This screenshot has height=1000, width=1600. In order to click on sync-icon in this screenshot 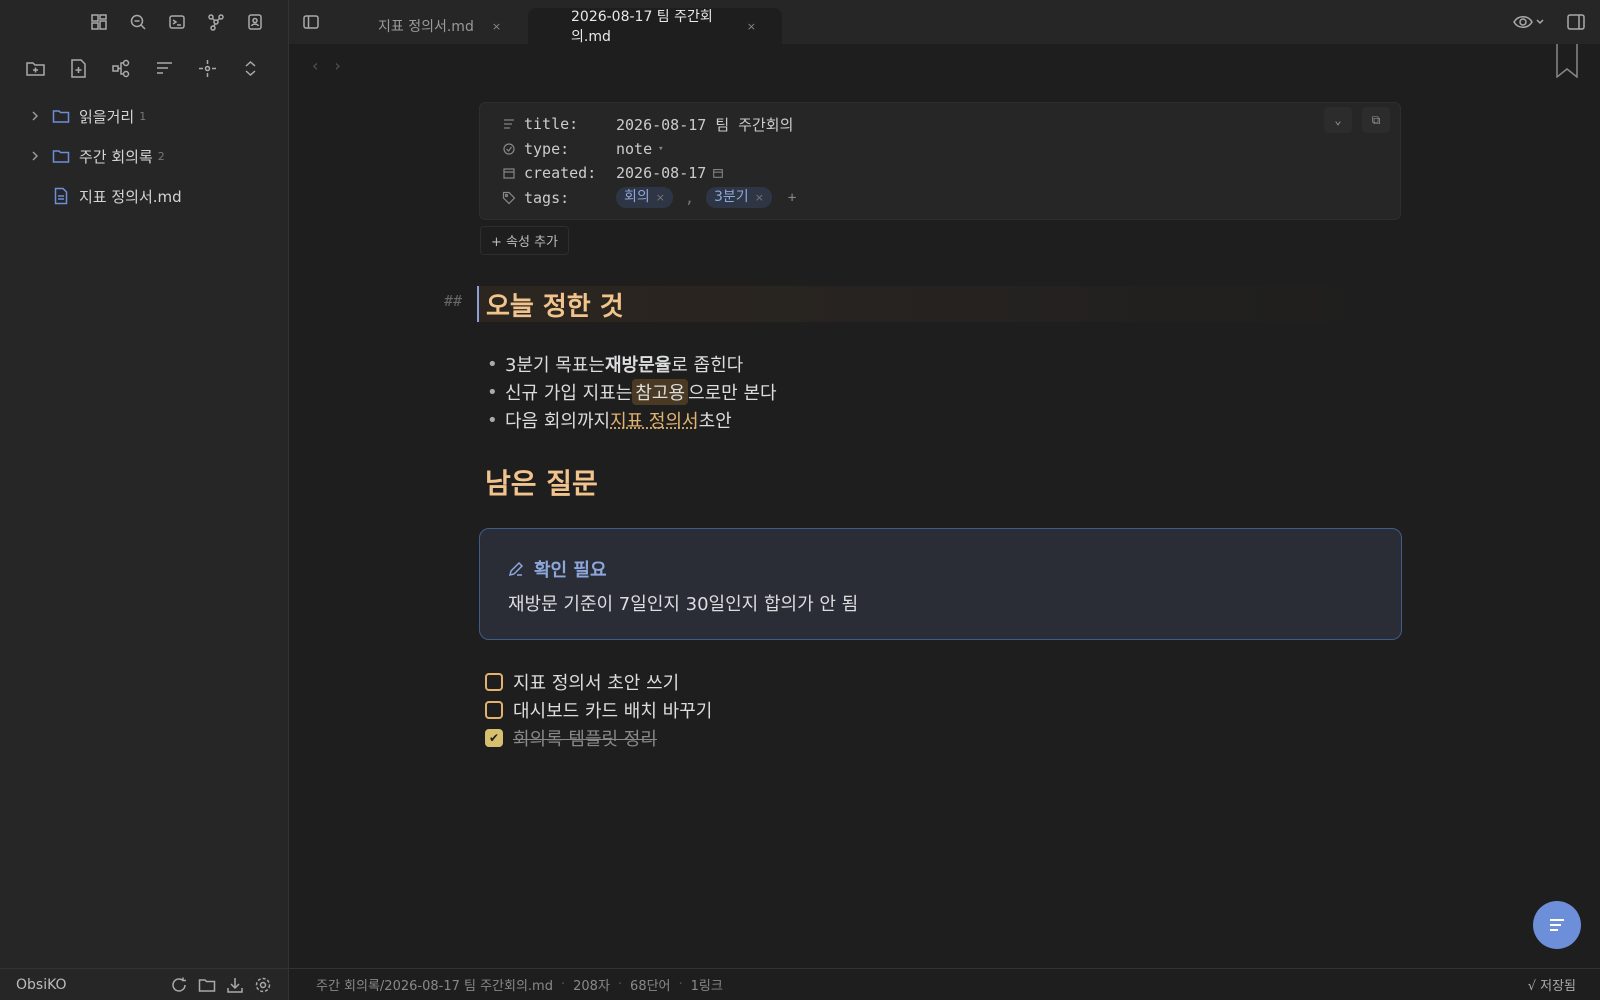, I will do `click(179, 985)`.